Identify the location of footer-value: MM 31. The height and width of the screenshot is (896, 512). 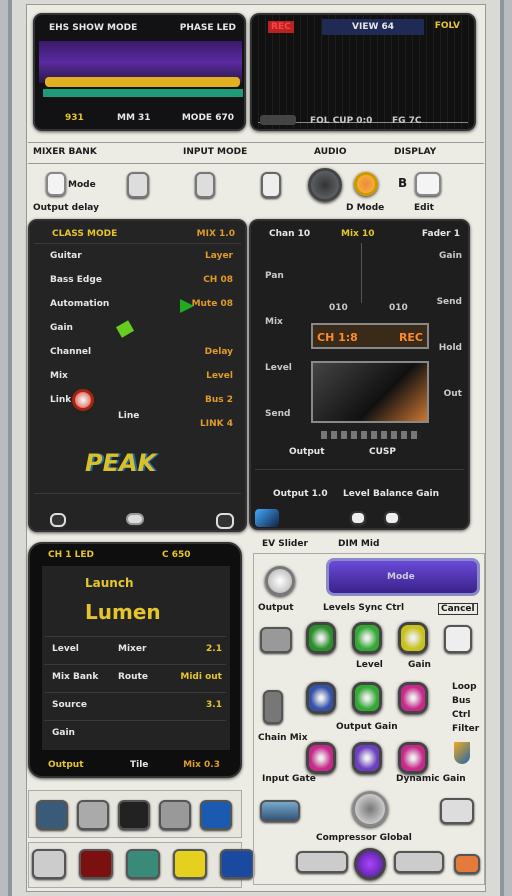
(134, 118).